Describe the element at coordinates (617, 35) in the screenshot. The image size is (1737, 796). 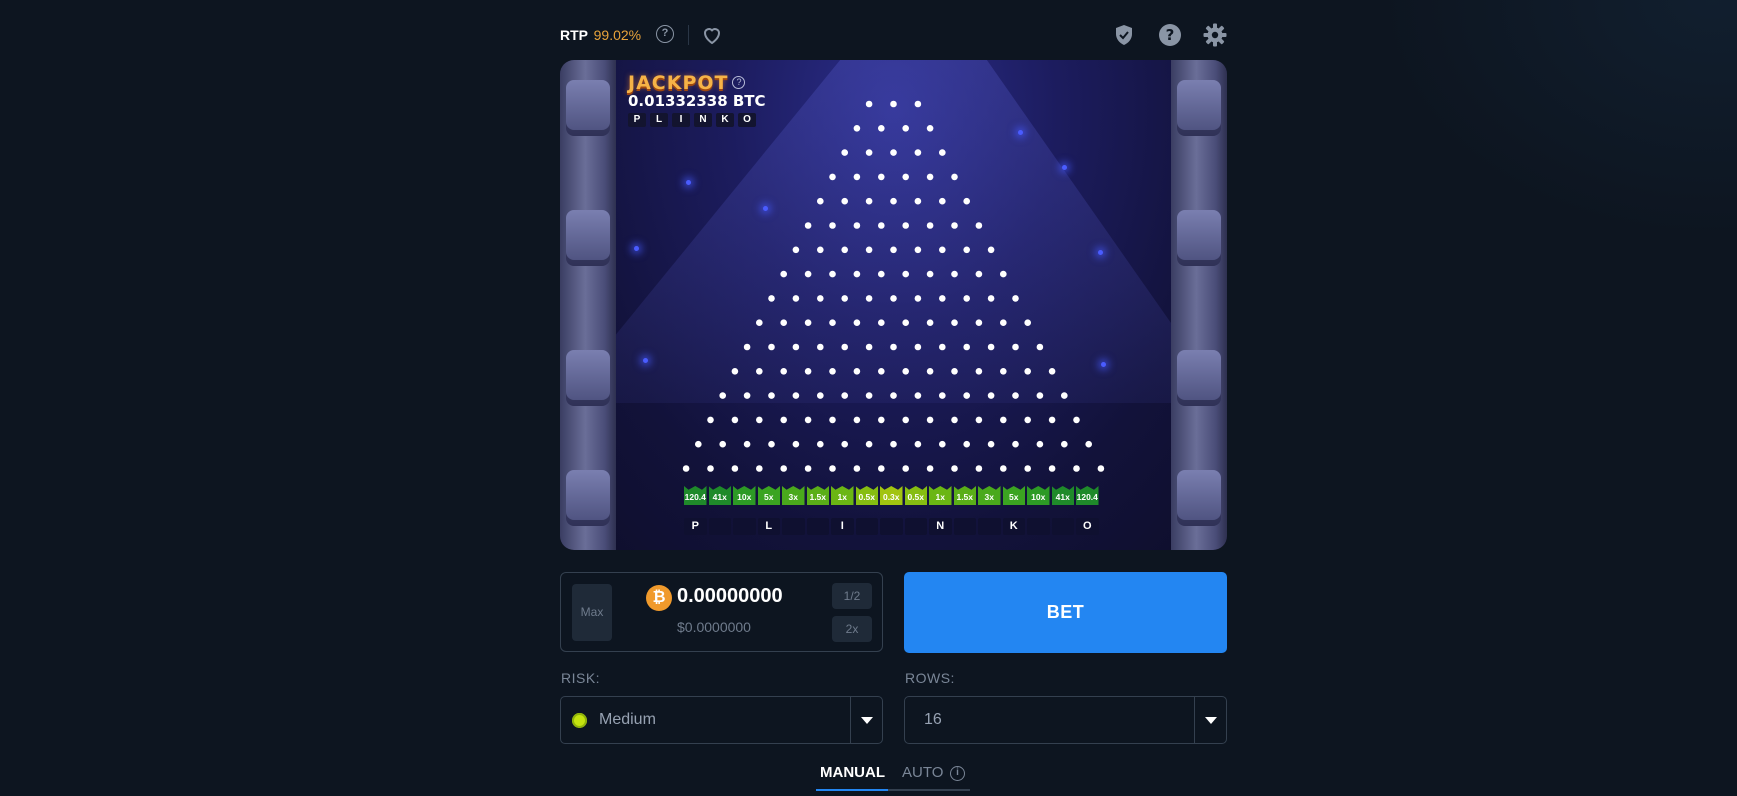
I see `rtp-value: 99.02%` at that location.